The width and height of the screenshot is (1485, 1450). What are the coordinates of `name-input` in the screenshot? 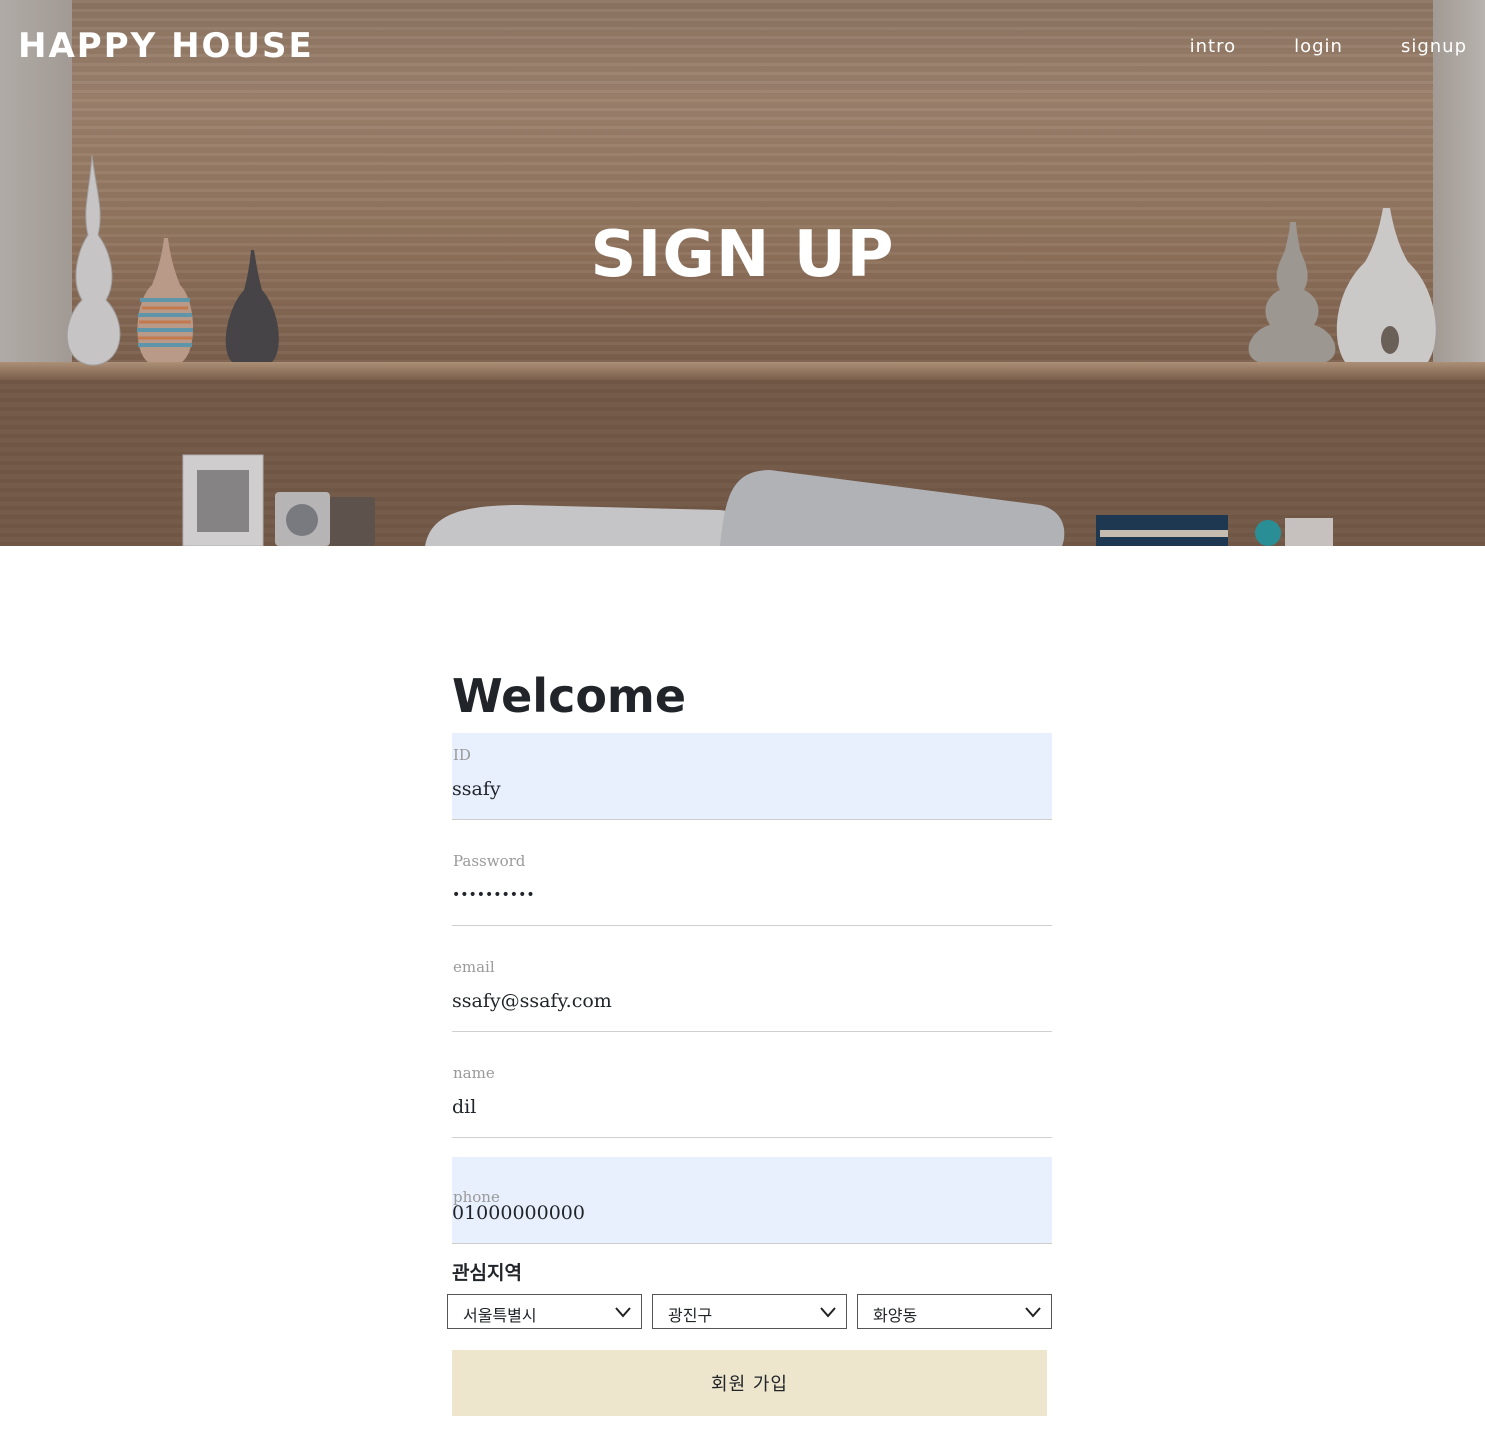 It's located at (747, 1107).